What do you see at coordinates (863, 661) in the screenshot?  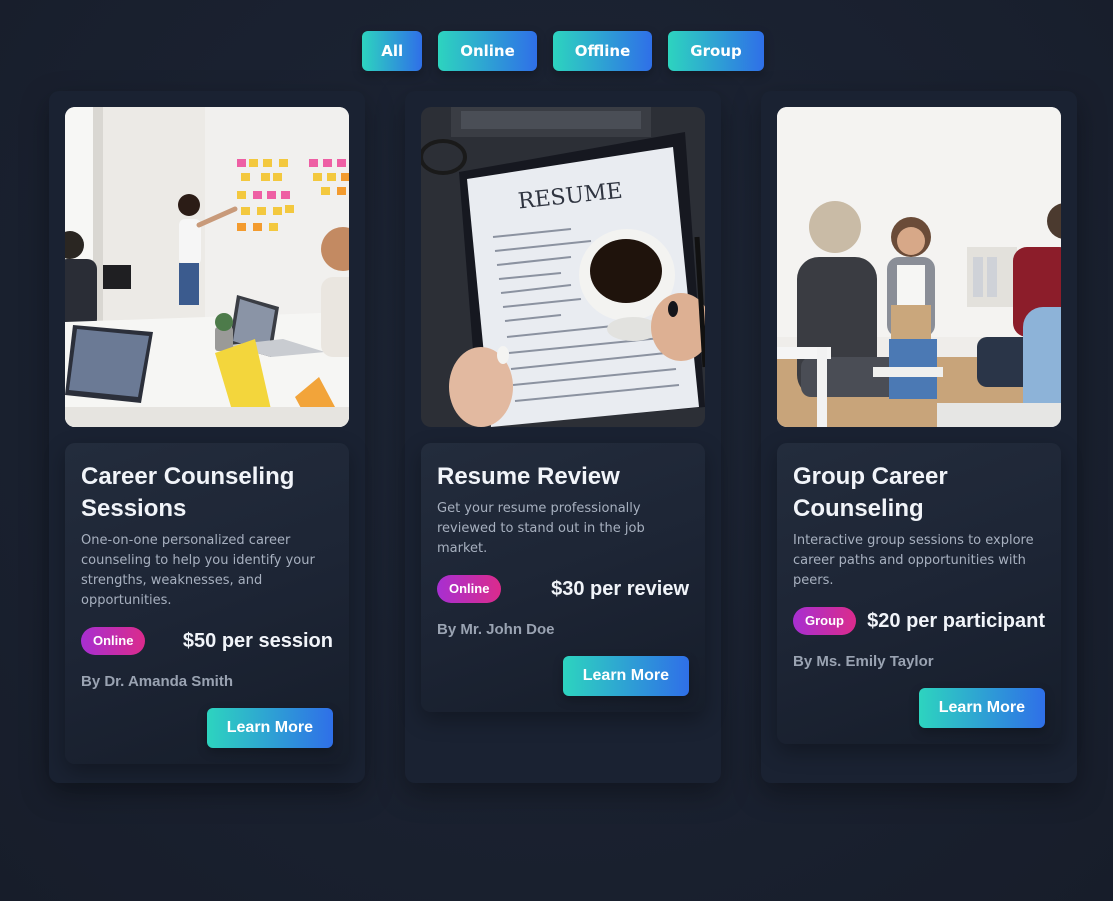 I see `author: By Ms. Emily Taylor` at bounding box center [863, 661].